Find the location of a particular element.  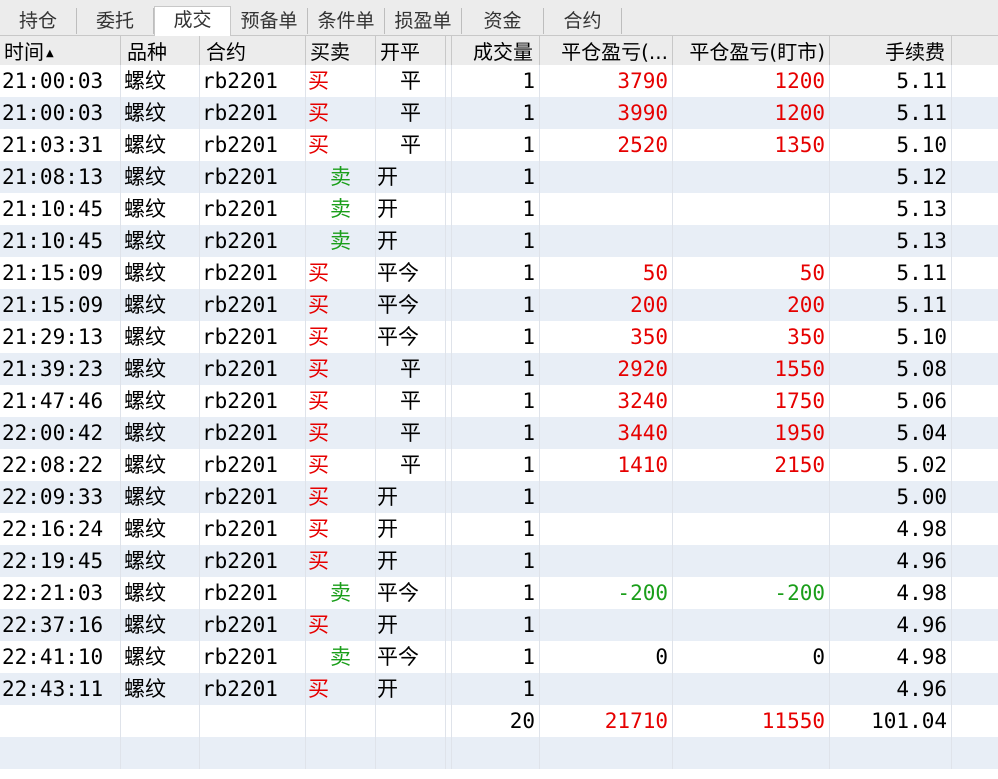

table-row: 21:29:13 螺纹 rb2201 买平今 1 350 350 5.10 is located at coordinates (499, 337).